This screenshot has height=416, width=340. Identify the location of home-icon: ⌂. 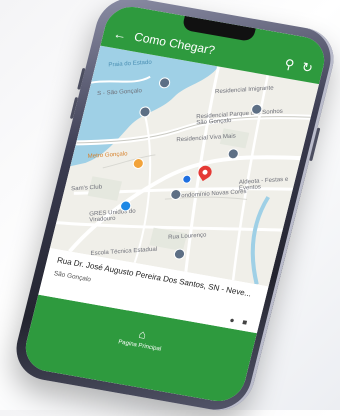
(142, 334).